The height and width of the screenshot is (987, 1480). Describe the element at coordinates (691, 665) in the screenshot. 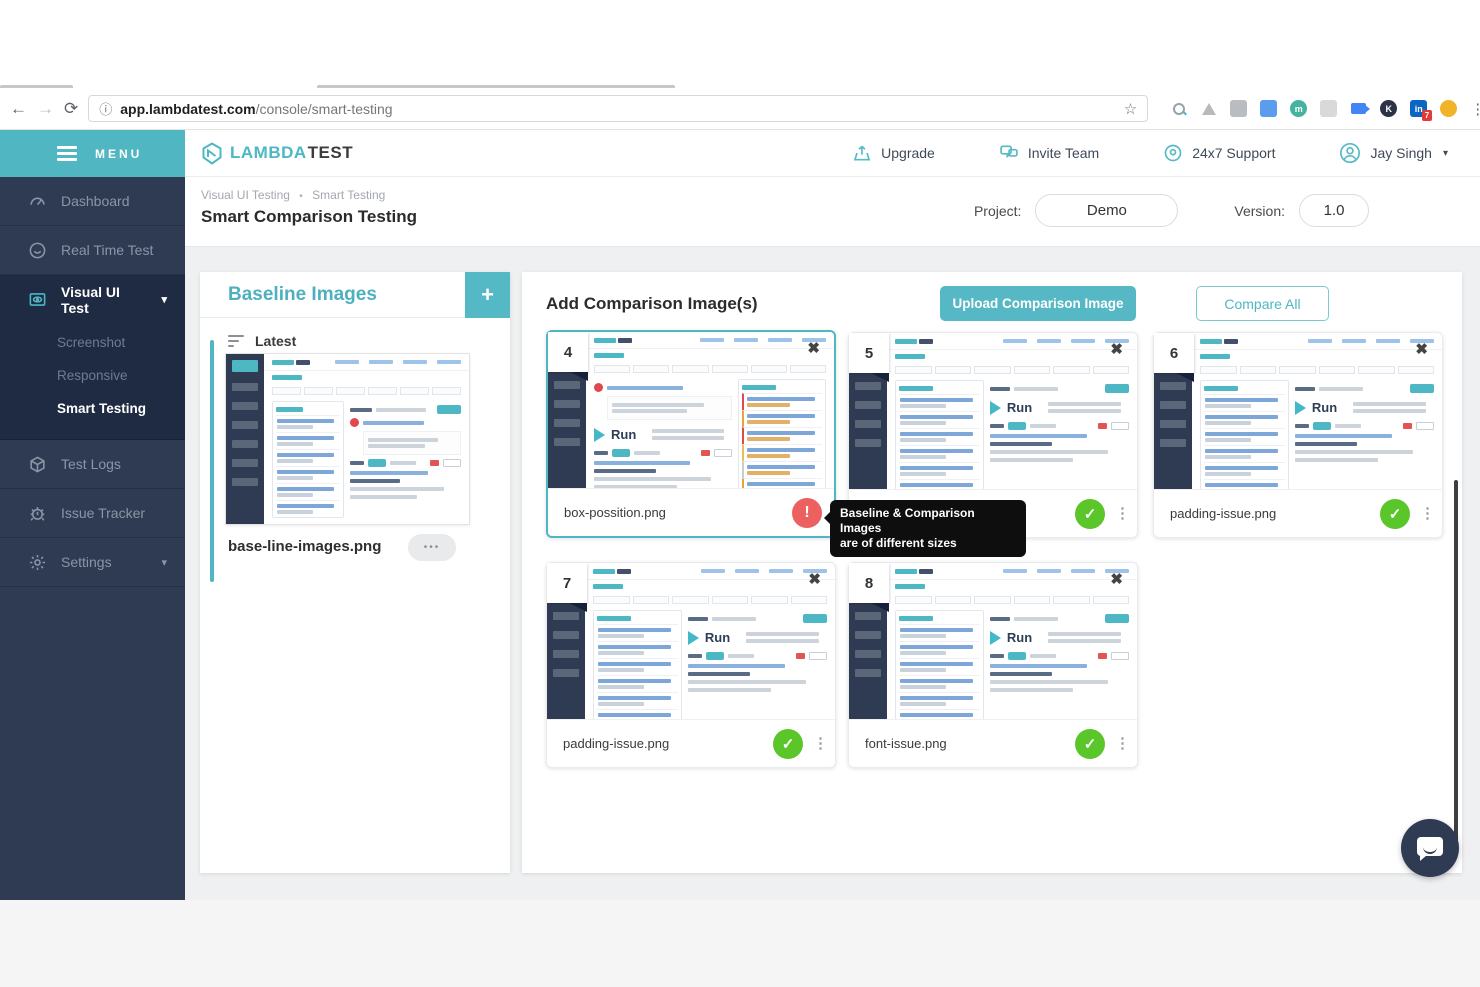

I see `comparison-card-7: 7 ✖ Run padding-issue.png ✓ ⋮` at that location.